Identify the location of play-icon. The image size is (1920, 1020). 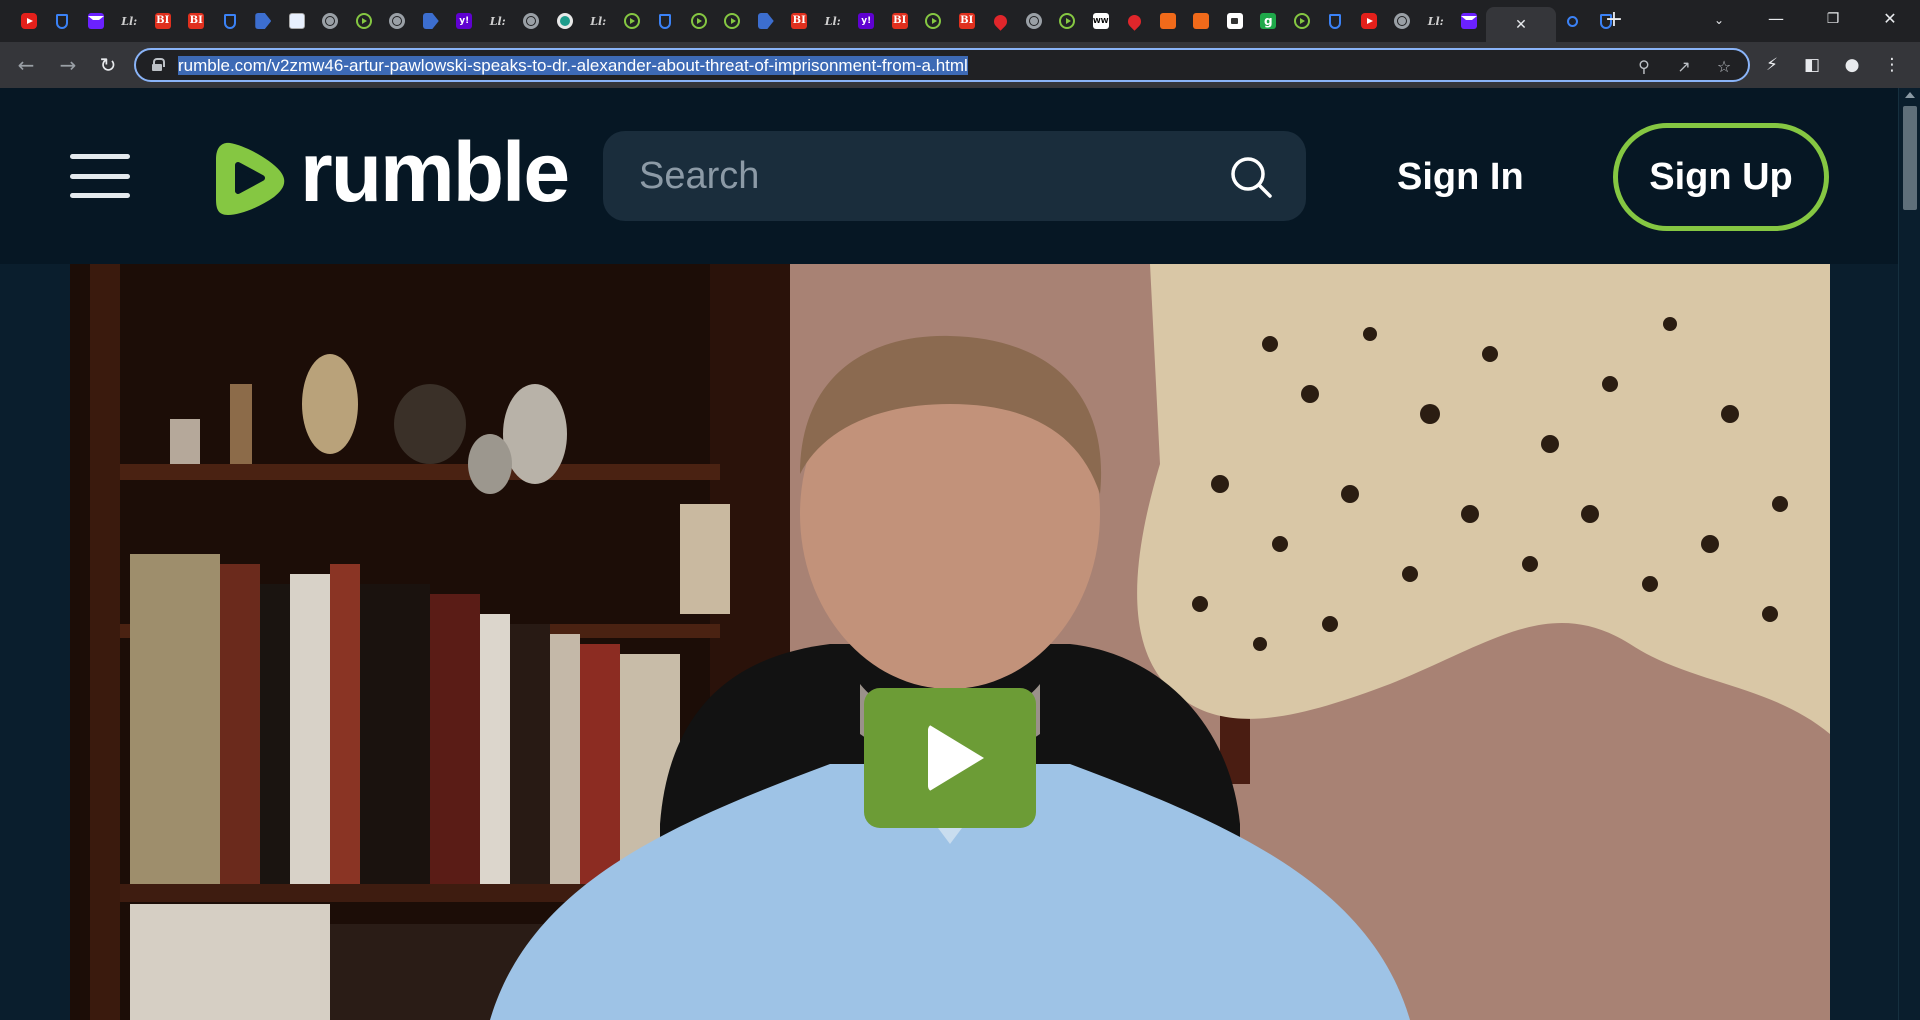
(956, 758).